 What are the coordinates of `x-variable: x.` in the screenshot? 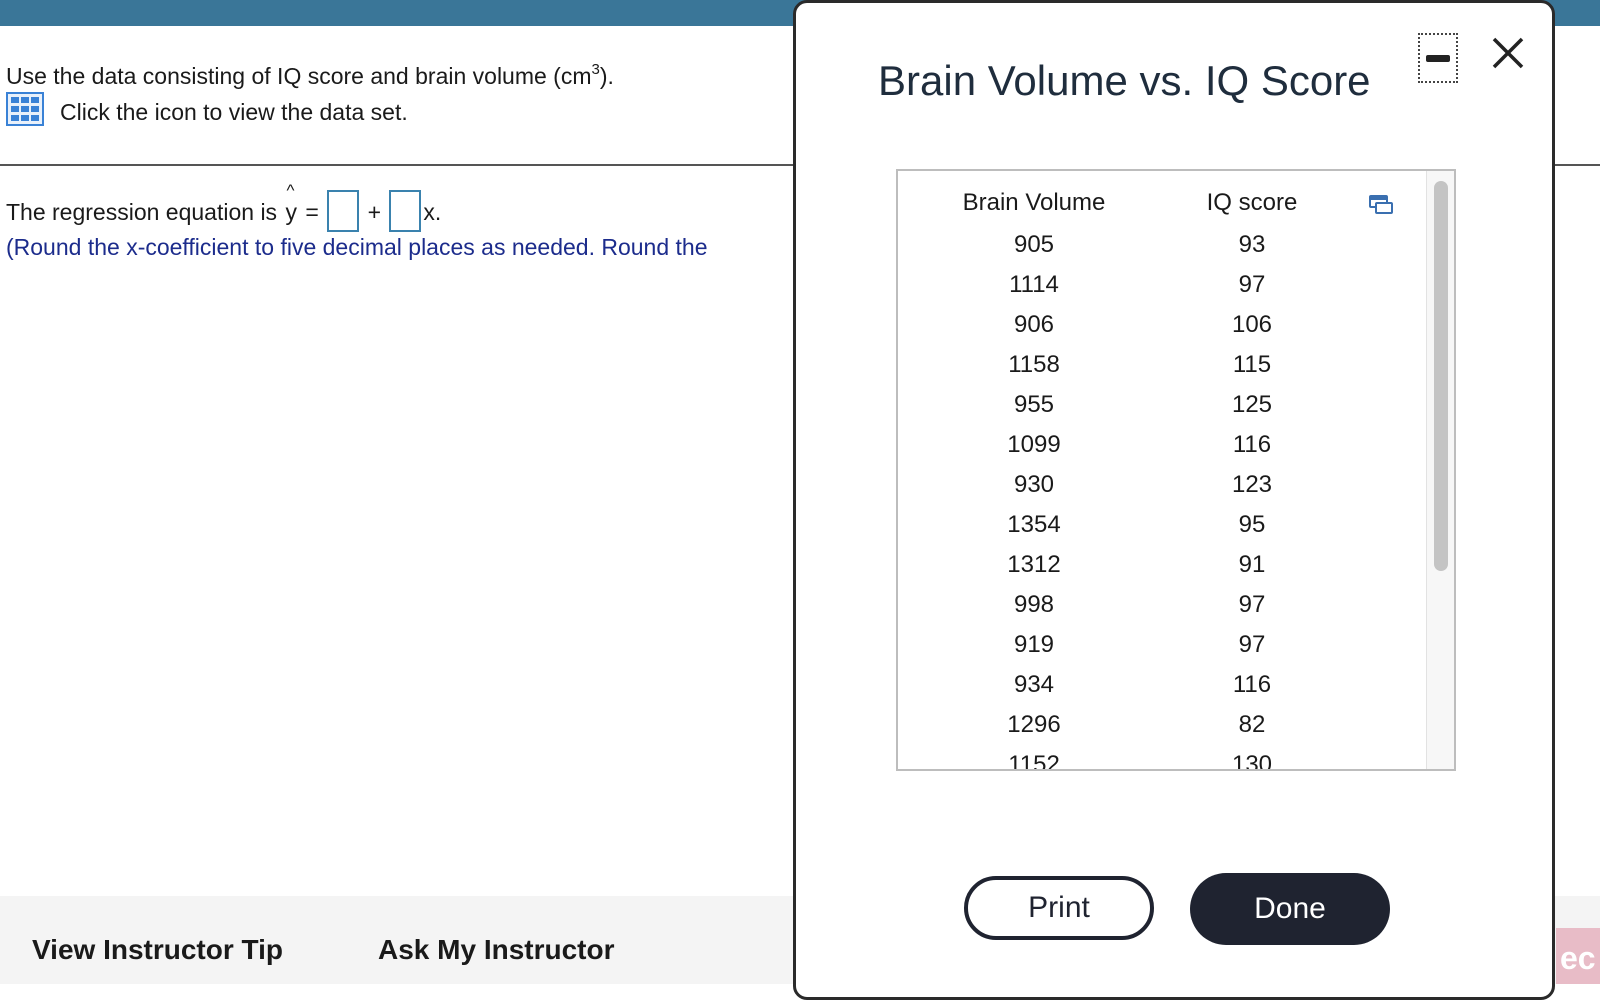 It's located at (432, 212).